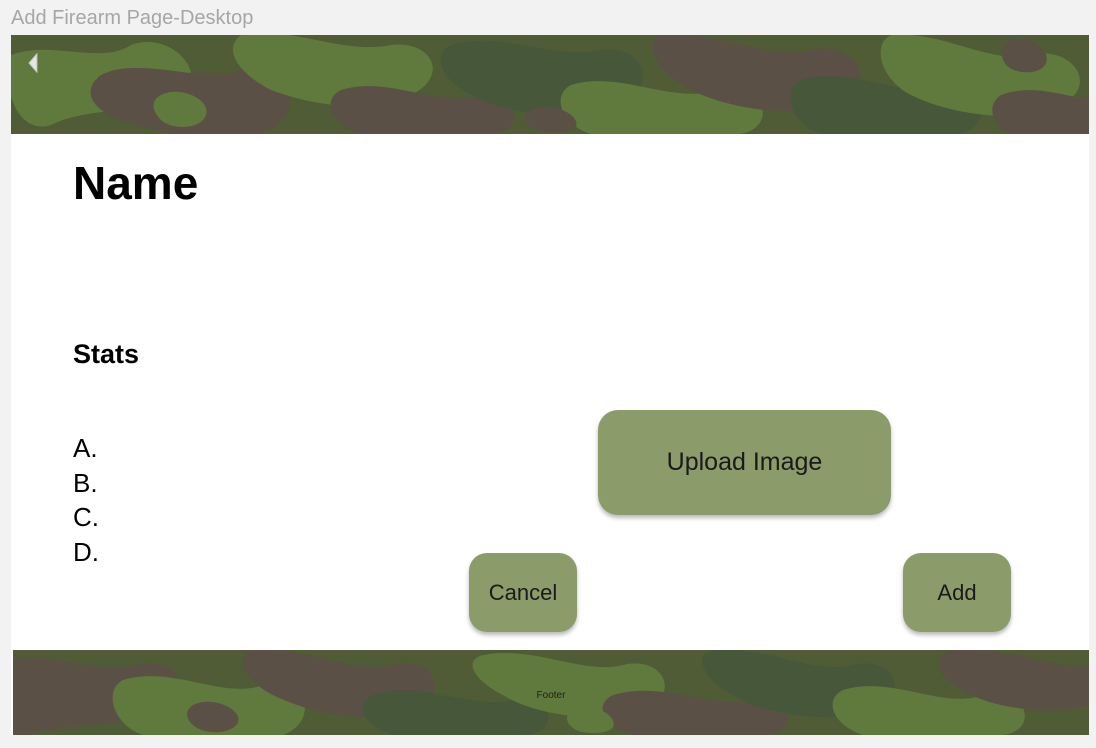  What do you see at coordinates (106, 354) in the screenshot?
I see `stats-heading: Stats` at bounding box center [106, 354].